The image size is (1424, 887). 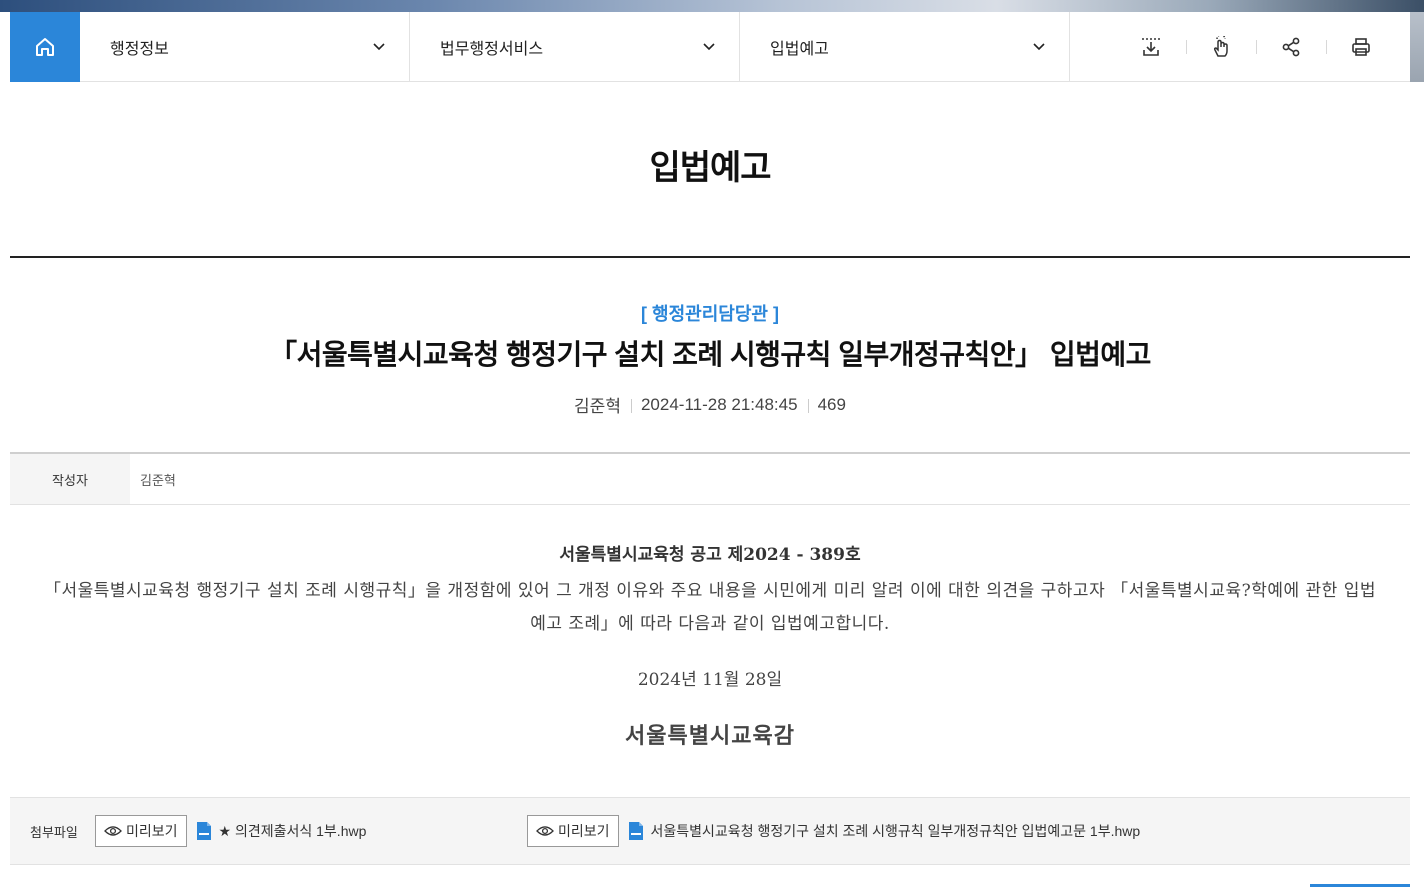 I want to click on nav-menu-legal-services: 법무행정서비스, so click(x=575, y=47).